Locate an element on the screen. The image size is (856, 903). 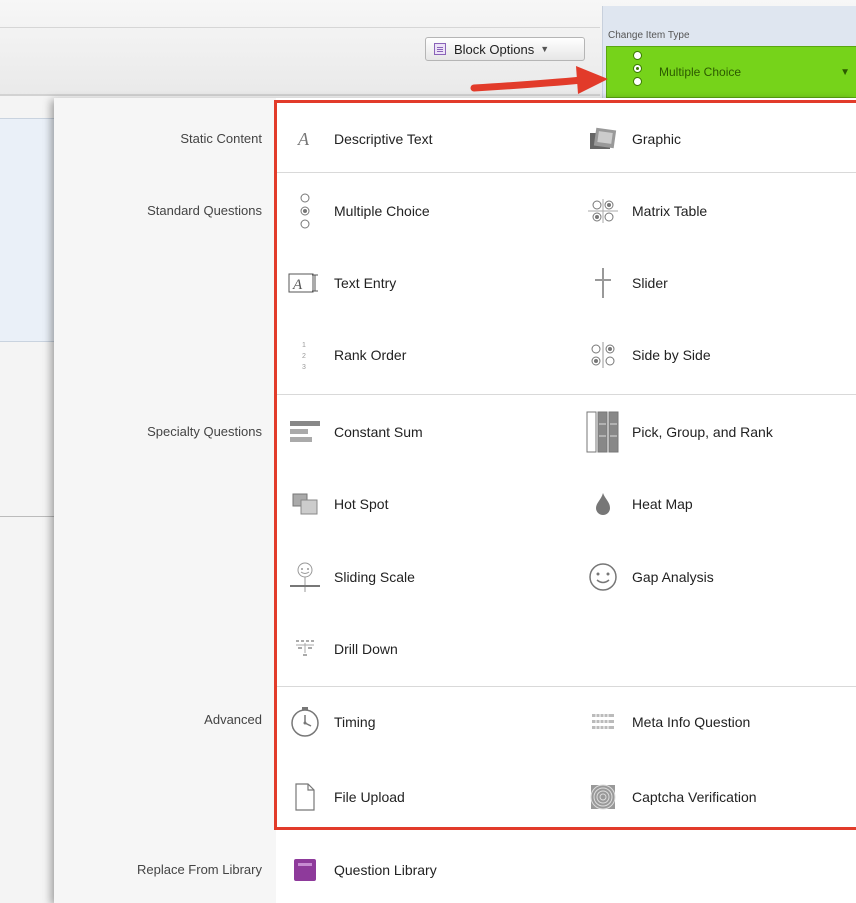
menu-item-timing: Timing is located at coordinates (332, 722).